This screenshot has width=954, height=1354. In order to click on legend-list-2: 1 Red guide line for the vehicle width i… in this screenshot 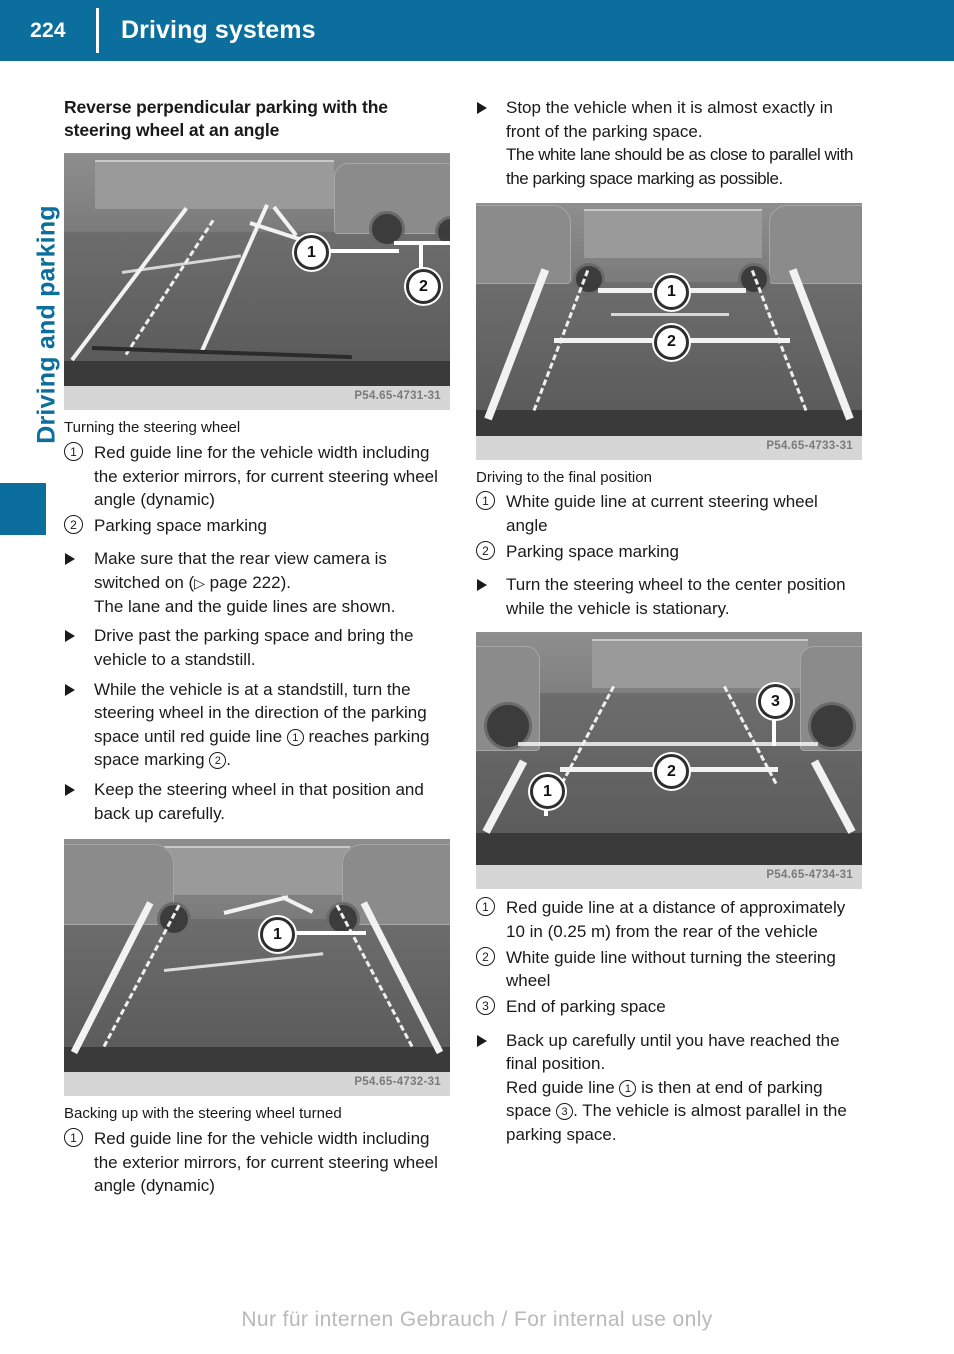, I will do `click(258, 1162)`.